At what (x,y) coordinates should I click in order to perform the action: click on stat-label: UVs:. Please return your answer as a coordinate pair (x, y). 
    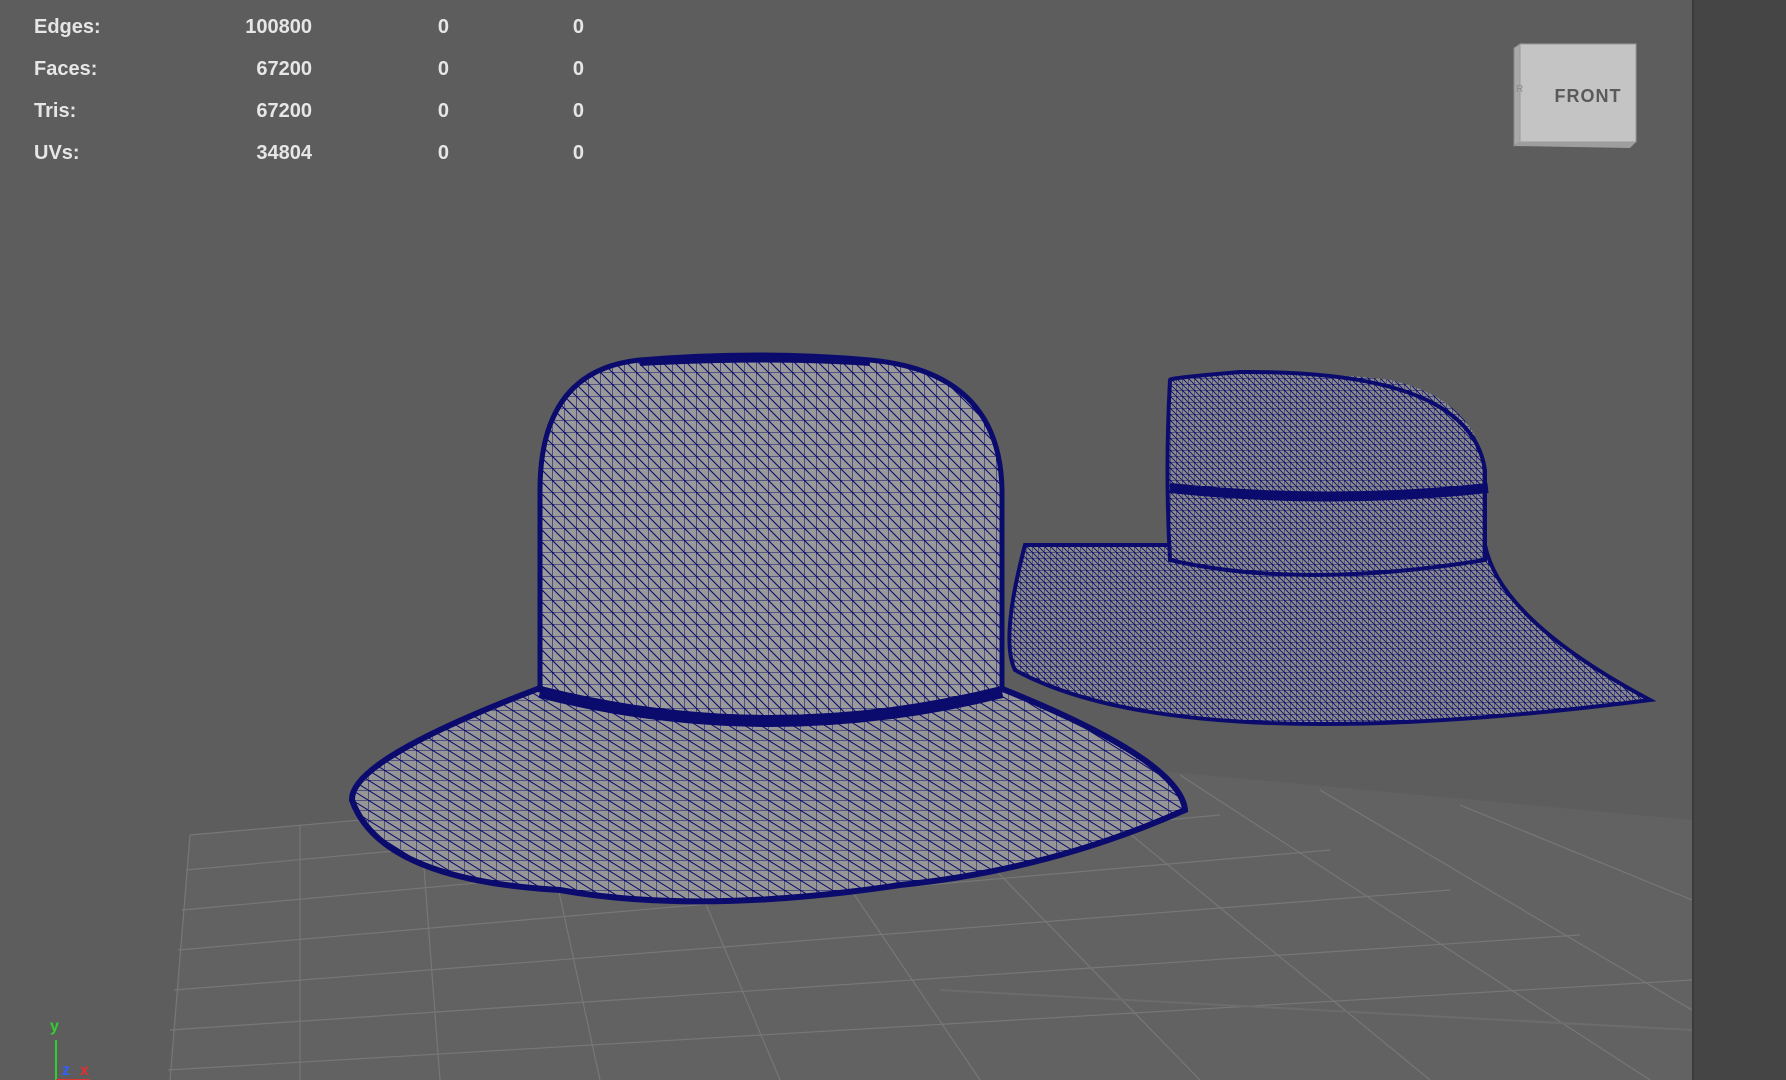
    Looking at the image, I should click on (57, 153).